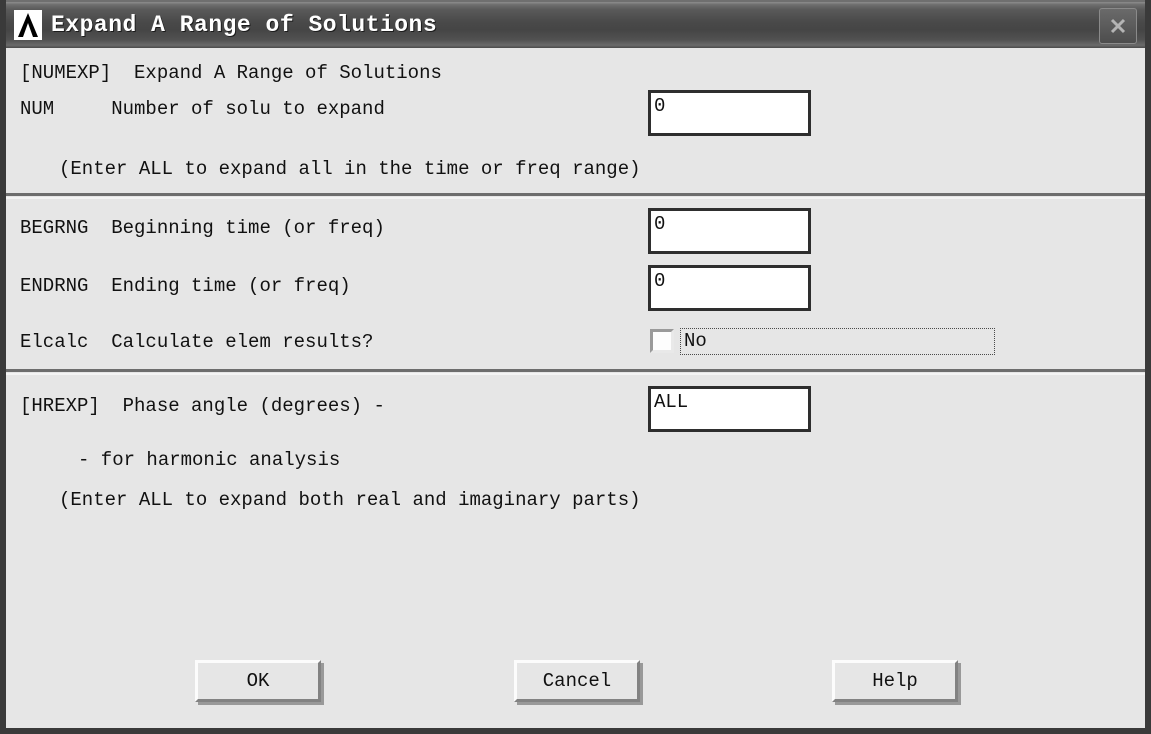 Image resolution: width=1151 pixels, height=734 pixels. What do you see at coordinates (575, 406) in the screenshot?
I see `row-hrexp: [HREXP] Phase angle (degrees) - ALL` at bounding box center [575, 406].